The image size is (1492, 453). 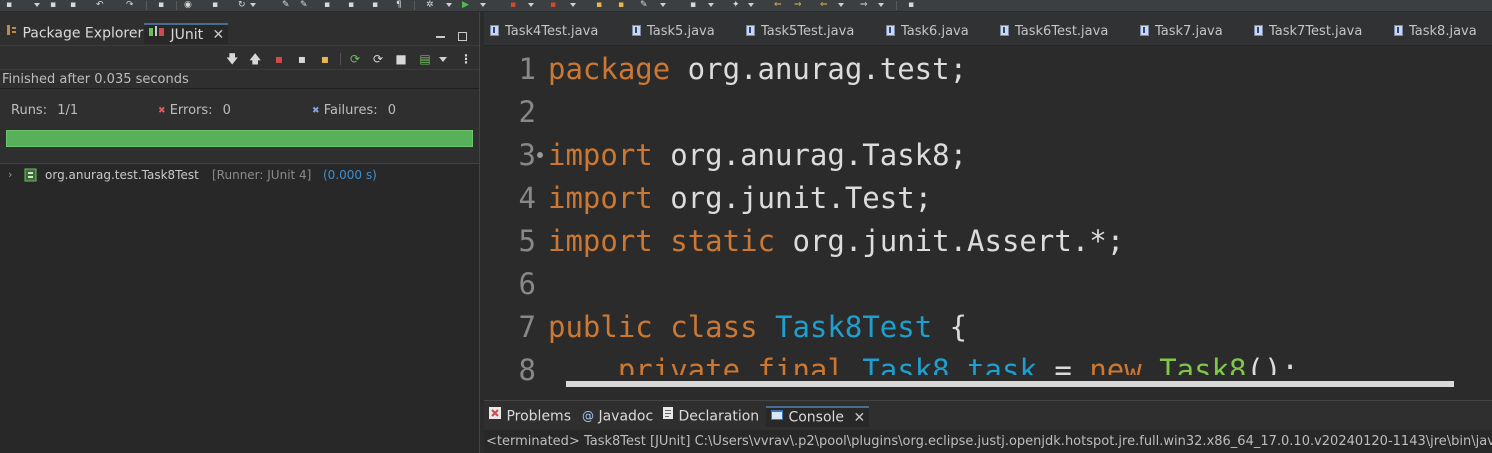 What do you see at coordinates (157, 35) in the screenshot?
I see `junit-icon` at bounding box center [157, 35].